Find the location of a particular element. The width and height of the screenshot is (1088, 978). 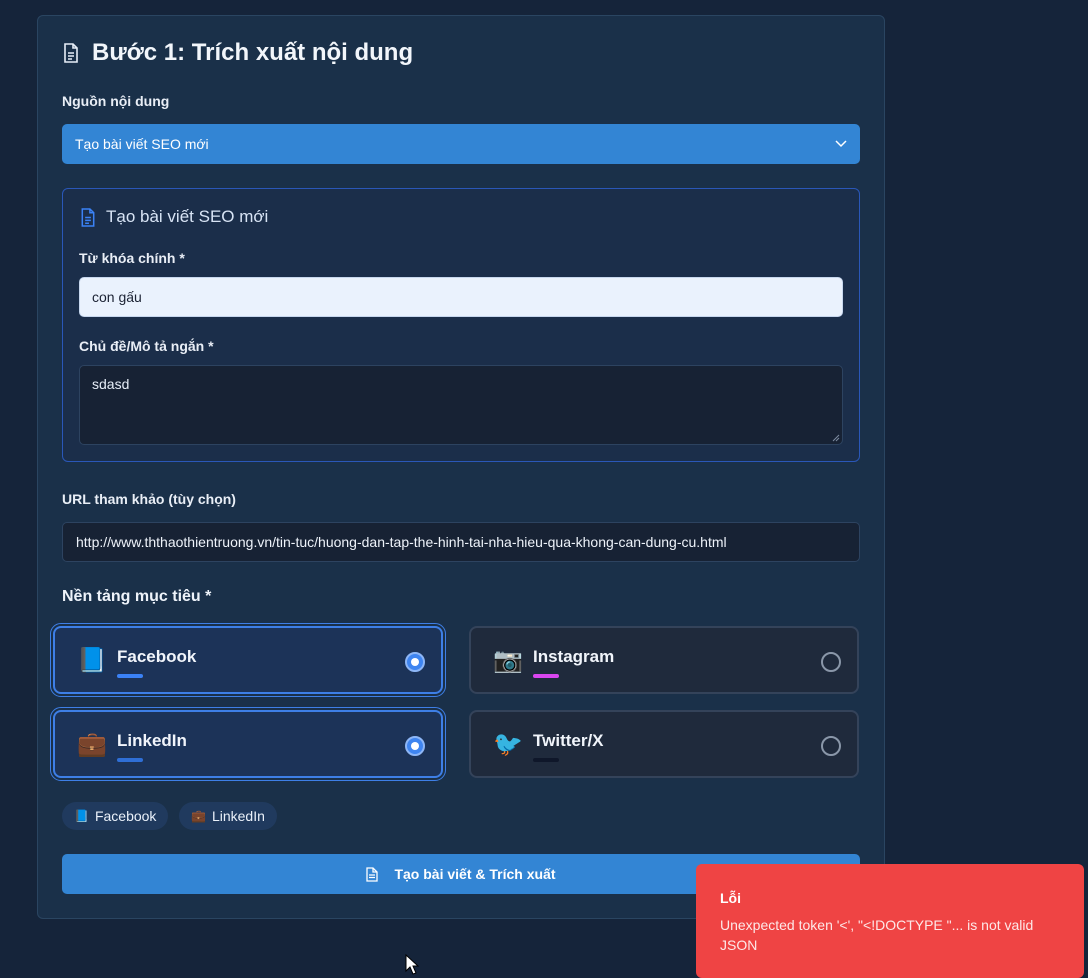

chip-label: LinkedIn is located at coordinates (238, 816).